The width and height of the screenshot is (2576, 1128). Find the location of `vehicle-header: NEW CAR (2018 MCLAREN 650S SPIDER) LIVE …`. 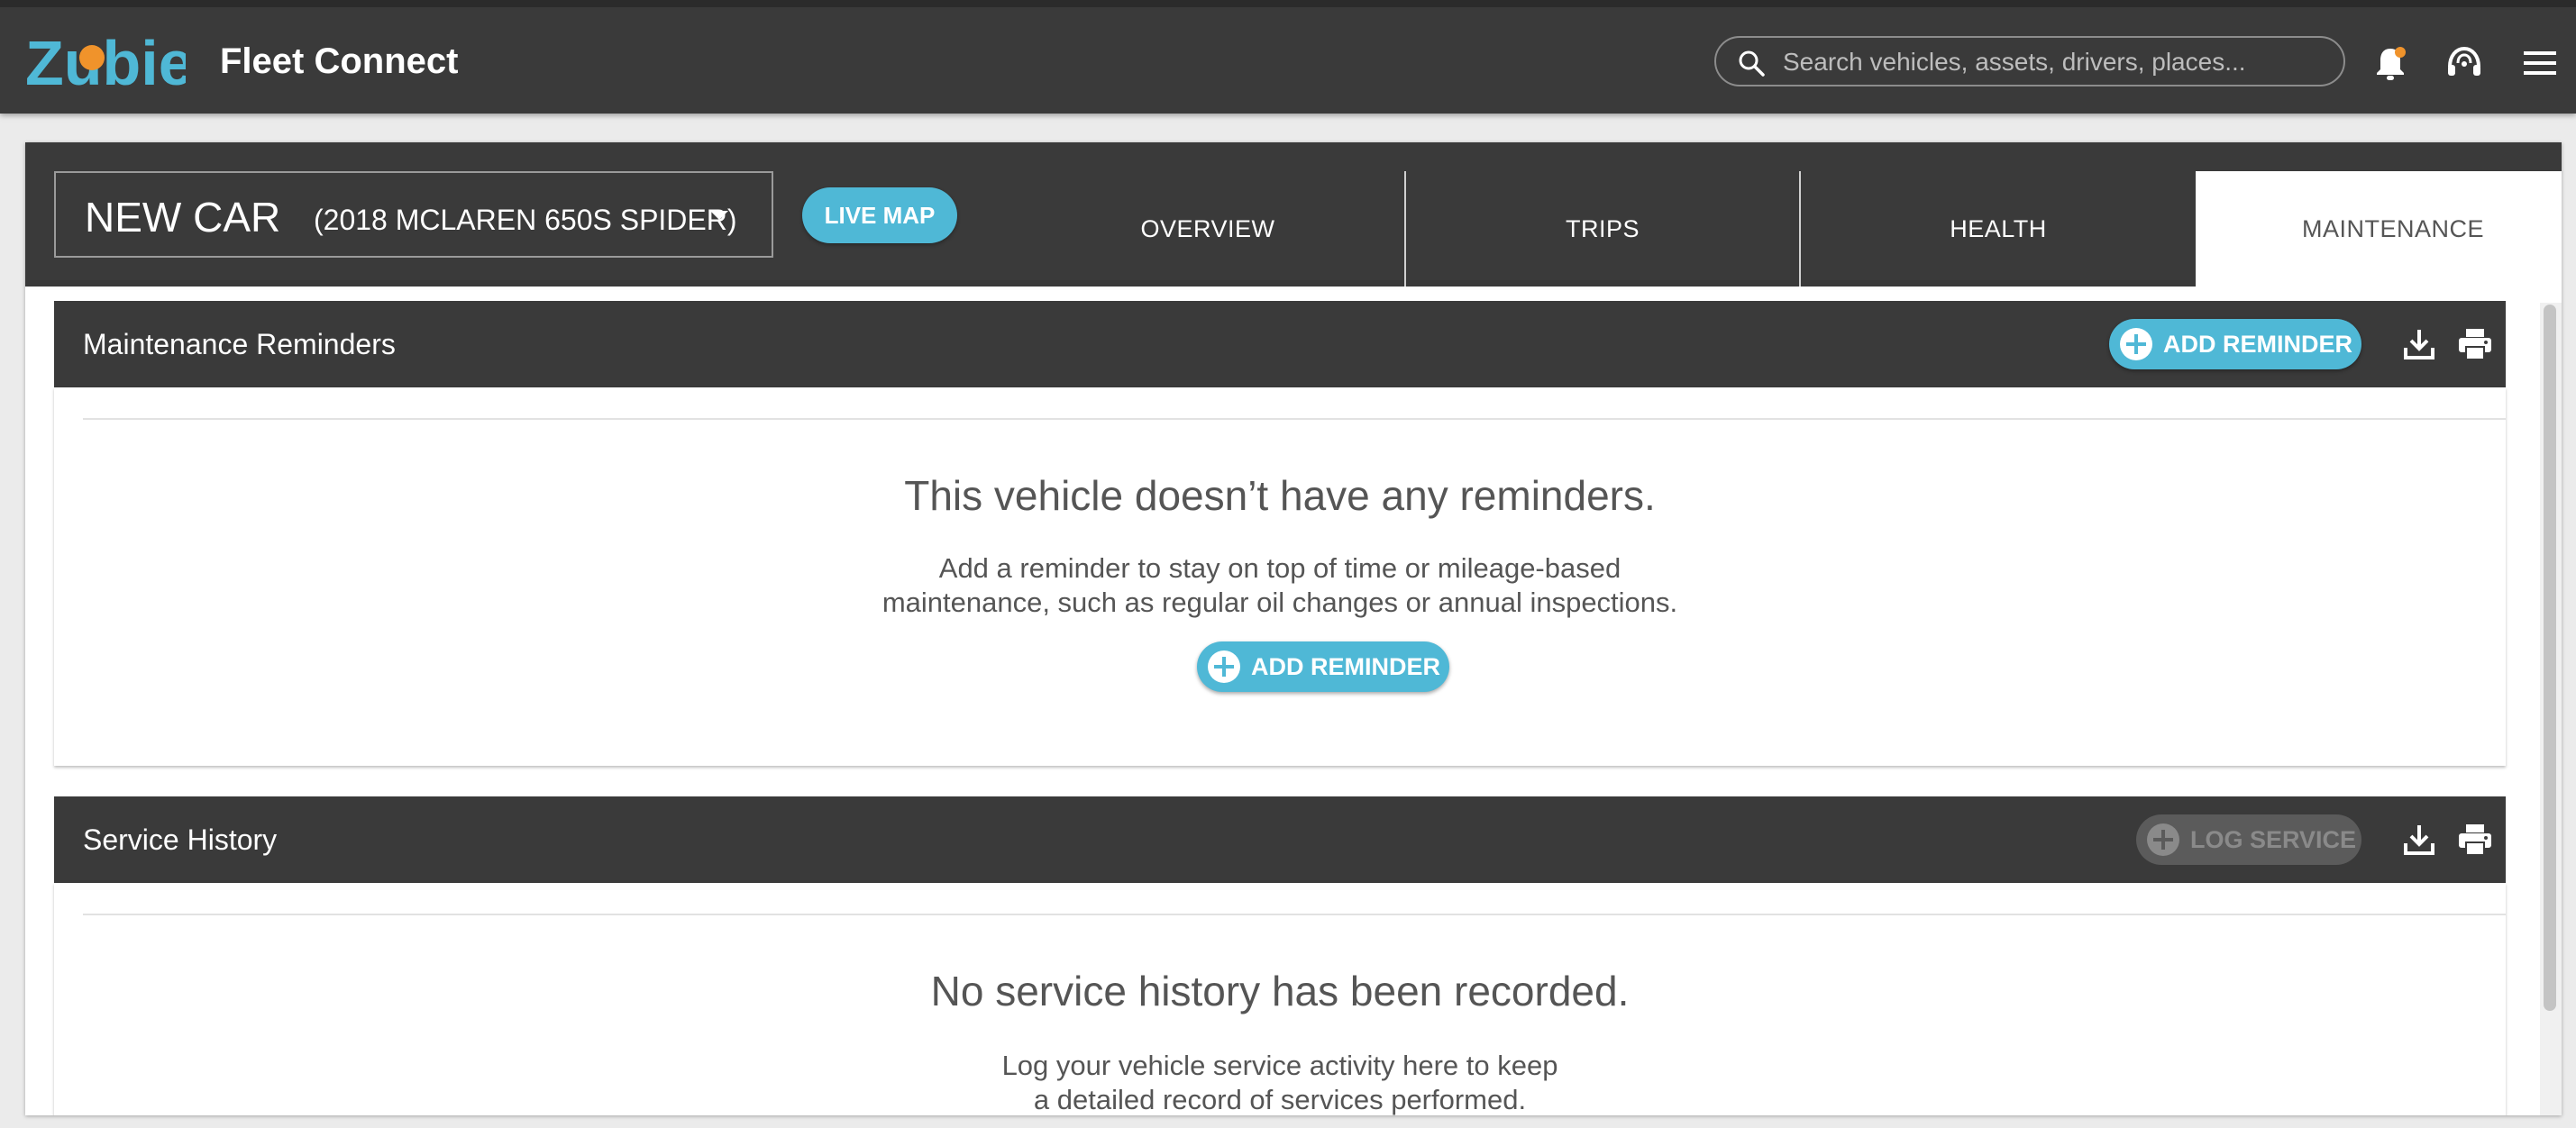

vehicle-header: NEW CAR (2018 MCLAREN 650S SPIDER) LIVE … is located at coordinates (1293, 214).